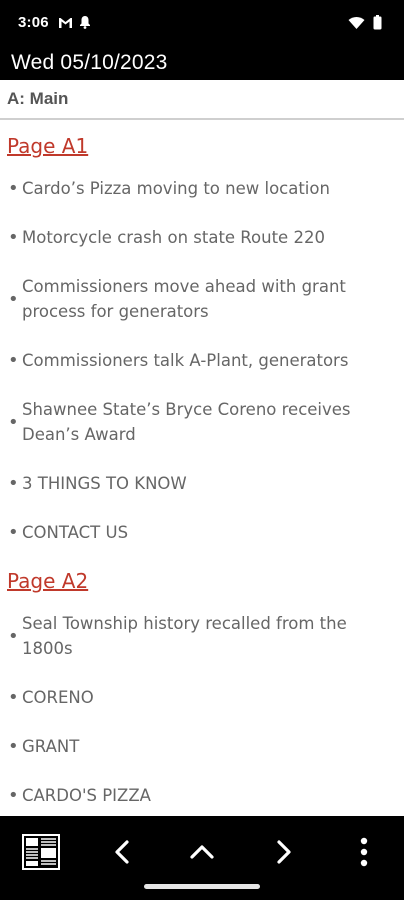 This screenshot has height=900, width=404. What do you see at coordinates (202, 581) in the screenshot?
I see `page-link-a2: Page A2` at bounding box center [202, 581].